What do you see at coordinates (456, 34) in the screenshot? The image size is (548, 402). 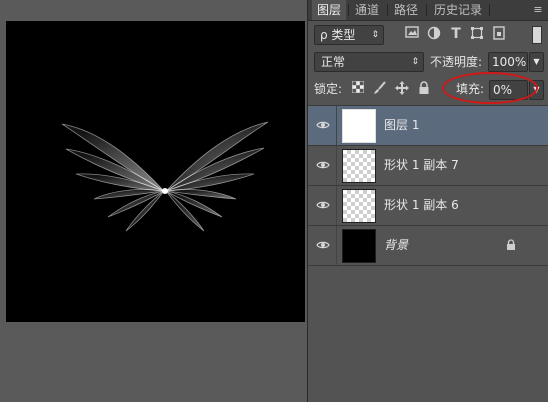 I see `filter-type-icon: T` at bounding box center [456, 34].